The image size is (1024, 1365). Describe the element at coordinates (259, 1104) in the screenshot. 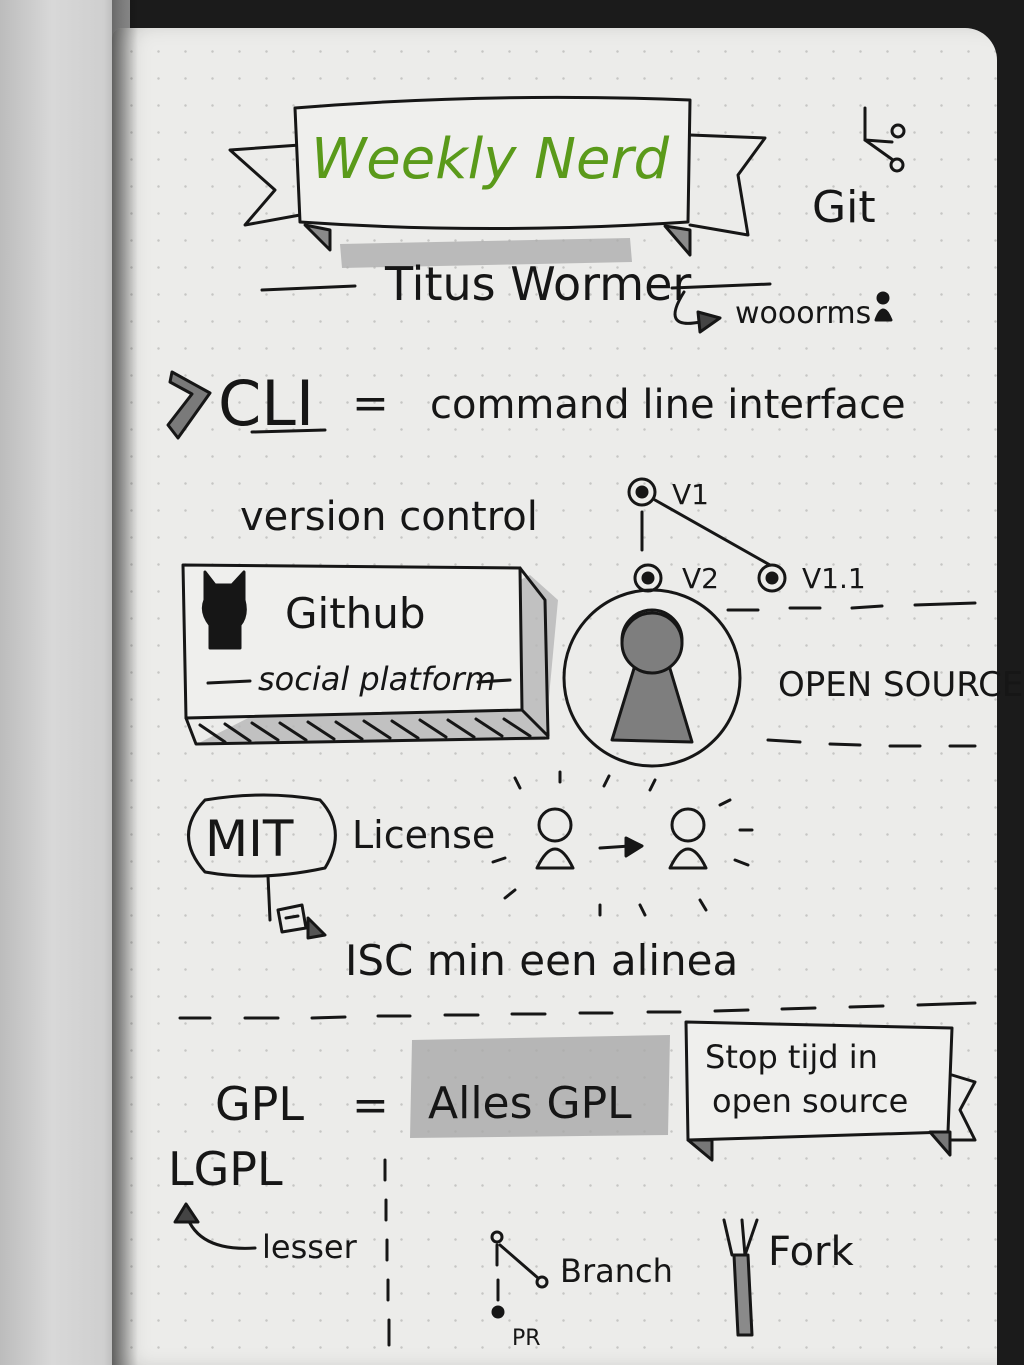

I see `gpl-label: GPL` at that location.